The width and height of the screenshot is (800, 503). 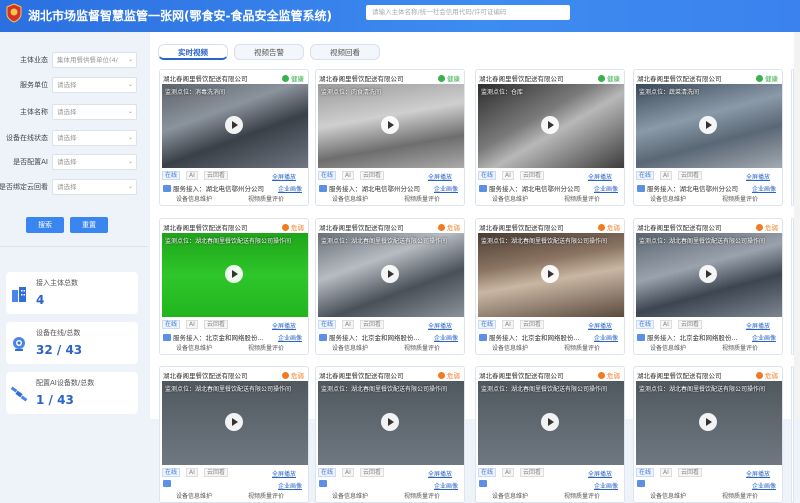 I want to click on tab-video-playback: 视频回看, so click(x=345, y=52).